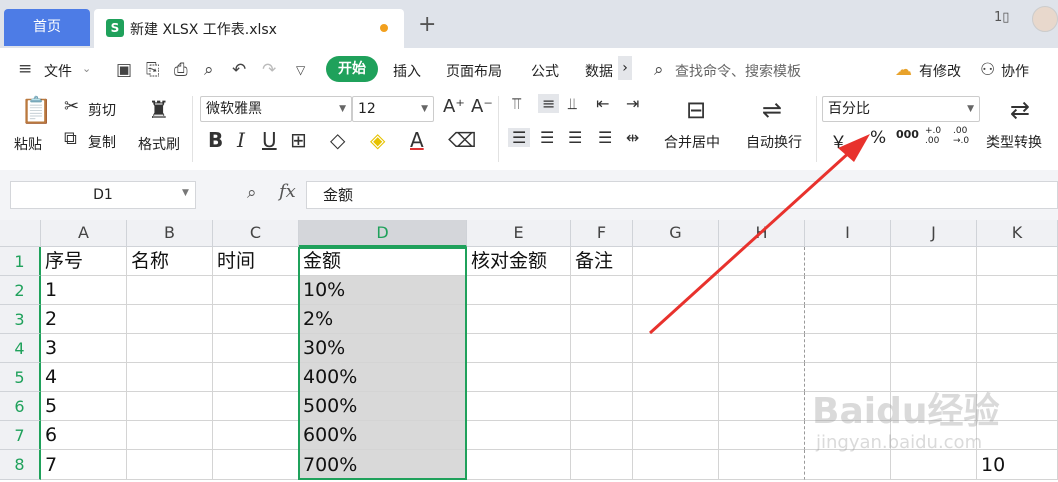  What do you see at coordinates (899, 442) in the screenshot?
I see `watermark-url: jingyan.baidu.com` at bounding box center [899, 442].